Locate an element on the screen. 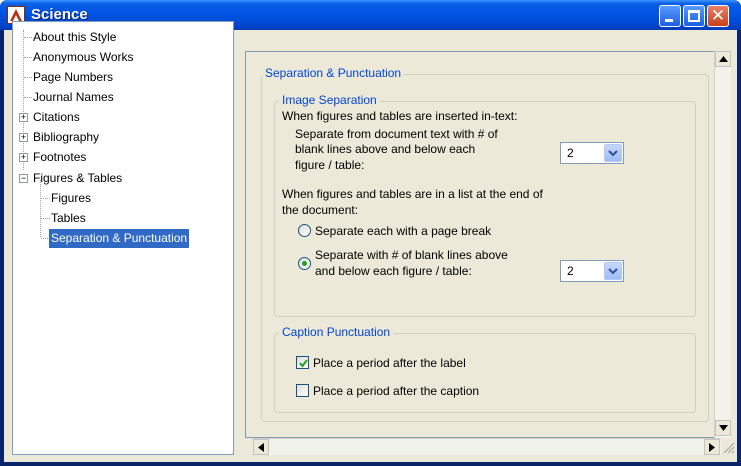 The height and width of the screenshot is (466, 741). minimize-button is located at coordinates (670, 16).